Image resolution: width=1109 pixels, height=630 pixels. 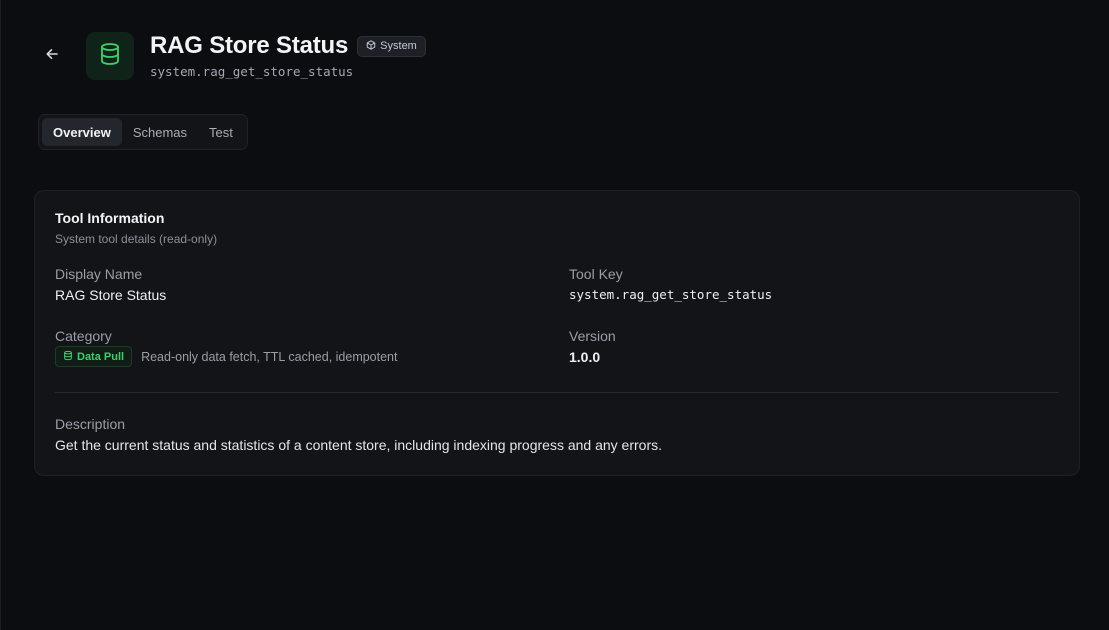 What do you see at coordinates (160, 132) in the screenshot?
I see `tab-schemas: Schemas` at bounding box center [160, 132].